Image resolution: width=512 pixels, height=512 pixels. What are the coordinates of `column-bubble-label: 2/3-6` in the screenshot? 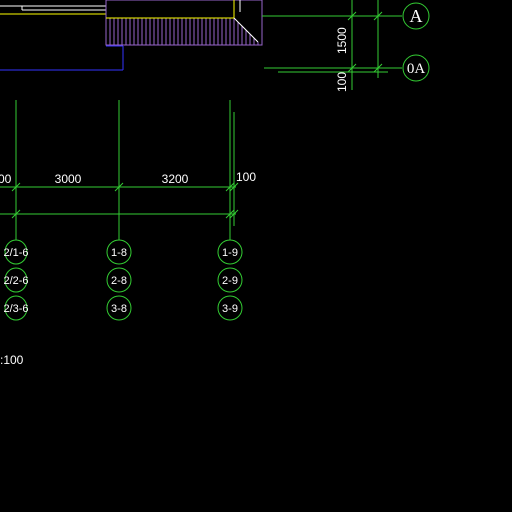 It's located at (15, 309).